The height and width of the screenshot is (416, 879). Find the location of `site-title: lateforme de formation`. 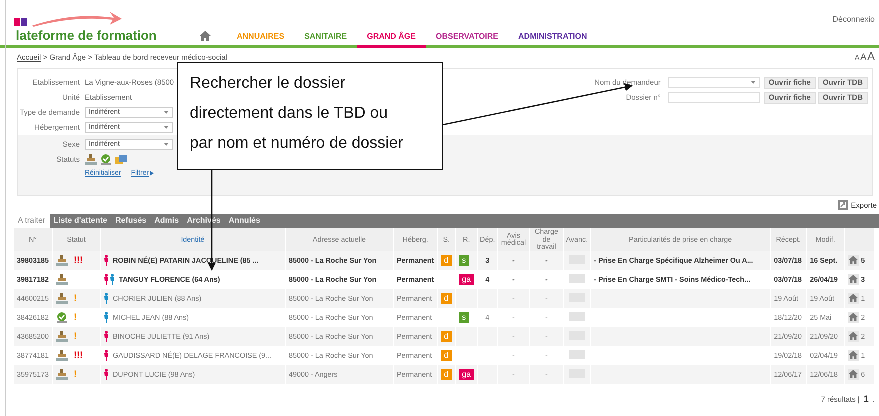

site-title: lateforme de formation is located at coordinates (87, 36).